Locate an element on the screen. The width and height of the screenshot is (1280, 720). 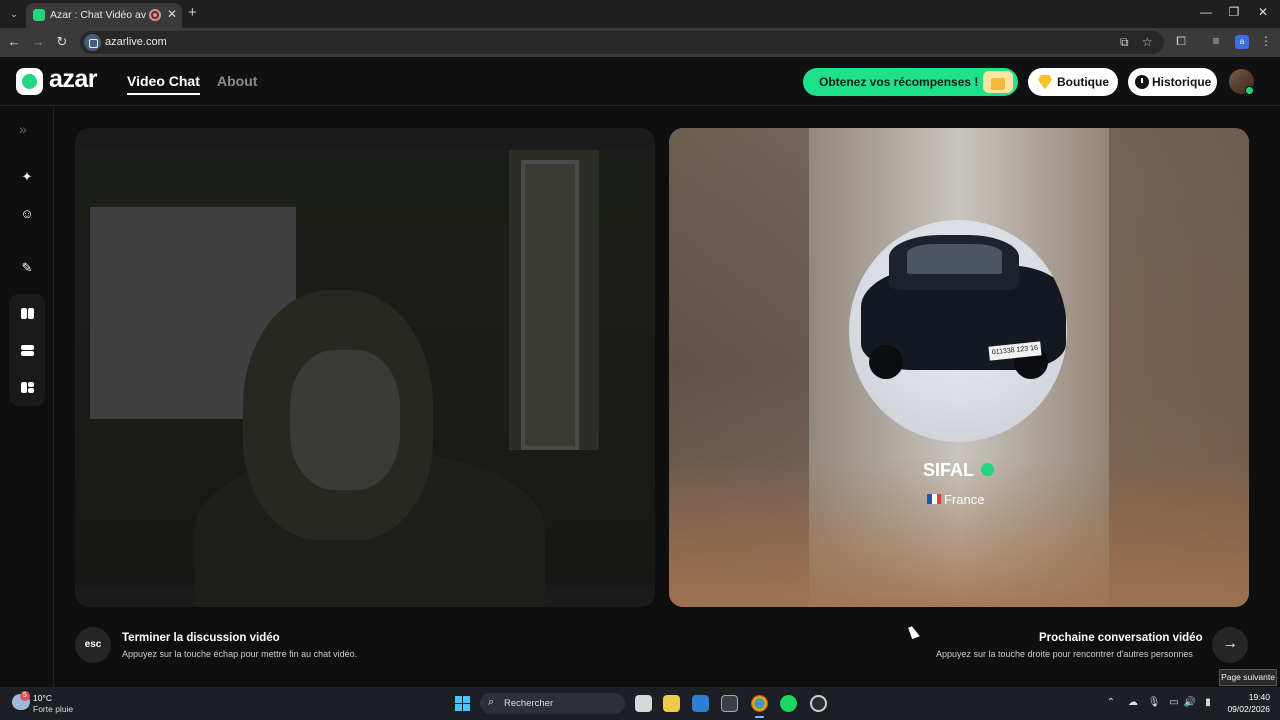
azar-logo-icon is located at coordinates (29, 81).